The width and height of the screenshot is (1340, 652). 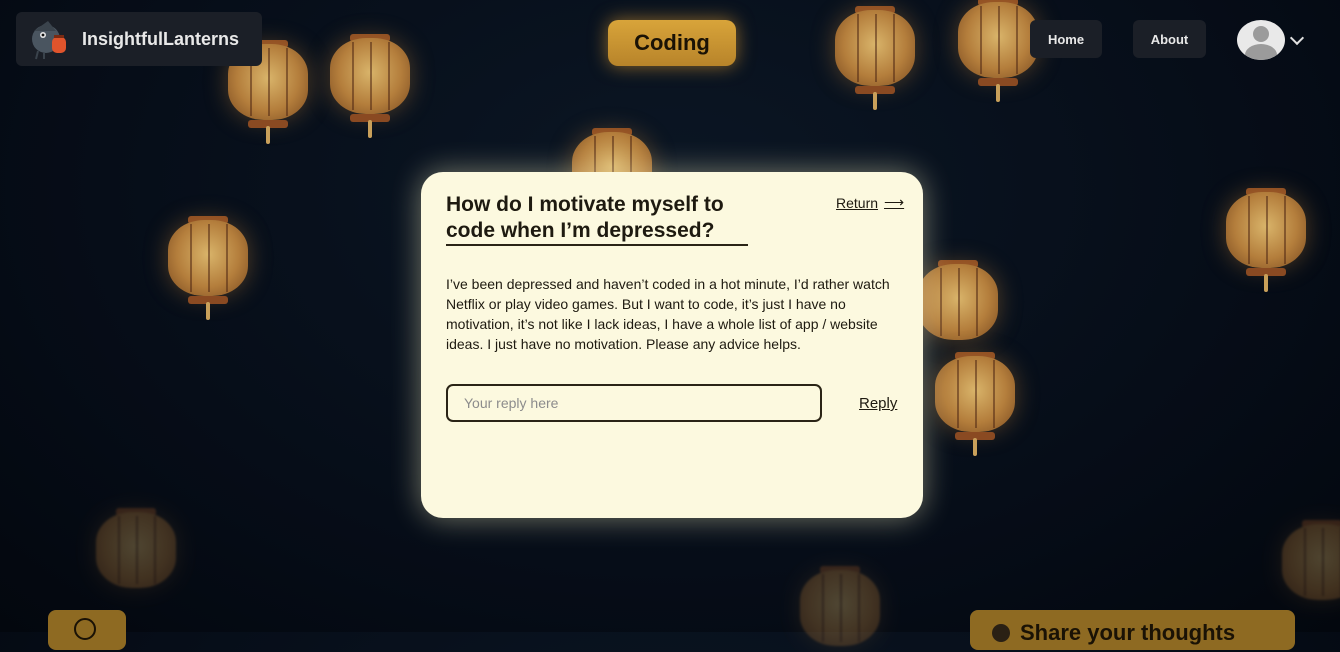 I want to click on refresh-icon, so click(x=85, y=629).